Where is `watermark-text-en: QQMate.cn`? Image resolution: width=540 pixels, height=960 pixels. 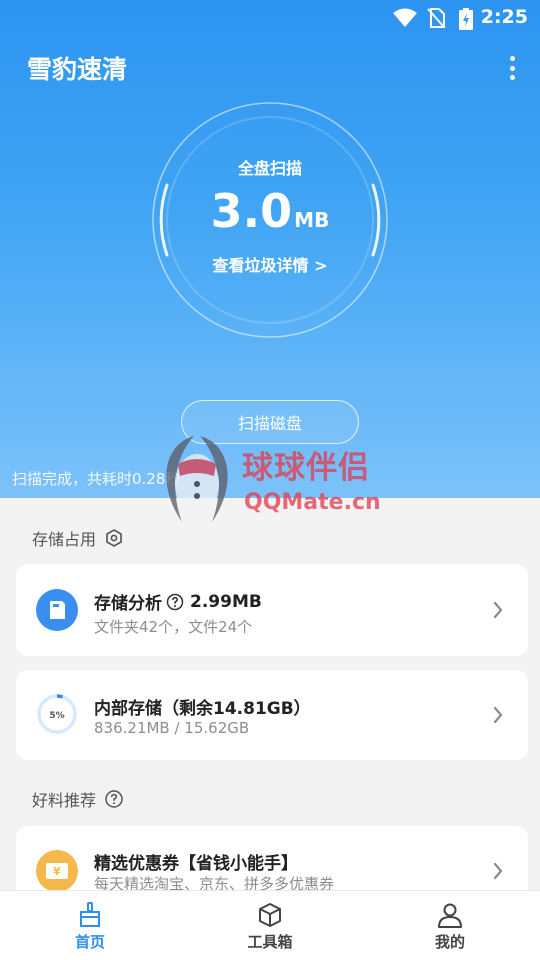 watermark-text-en: QQMate.cn is located at coordinates (312, 502).